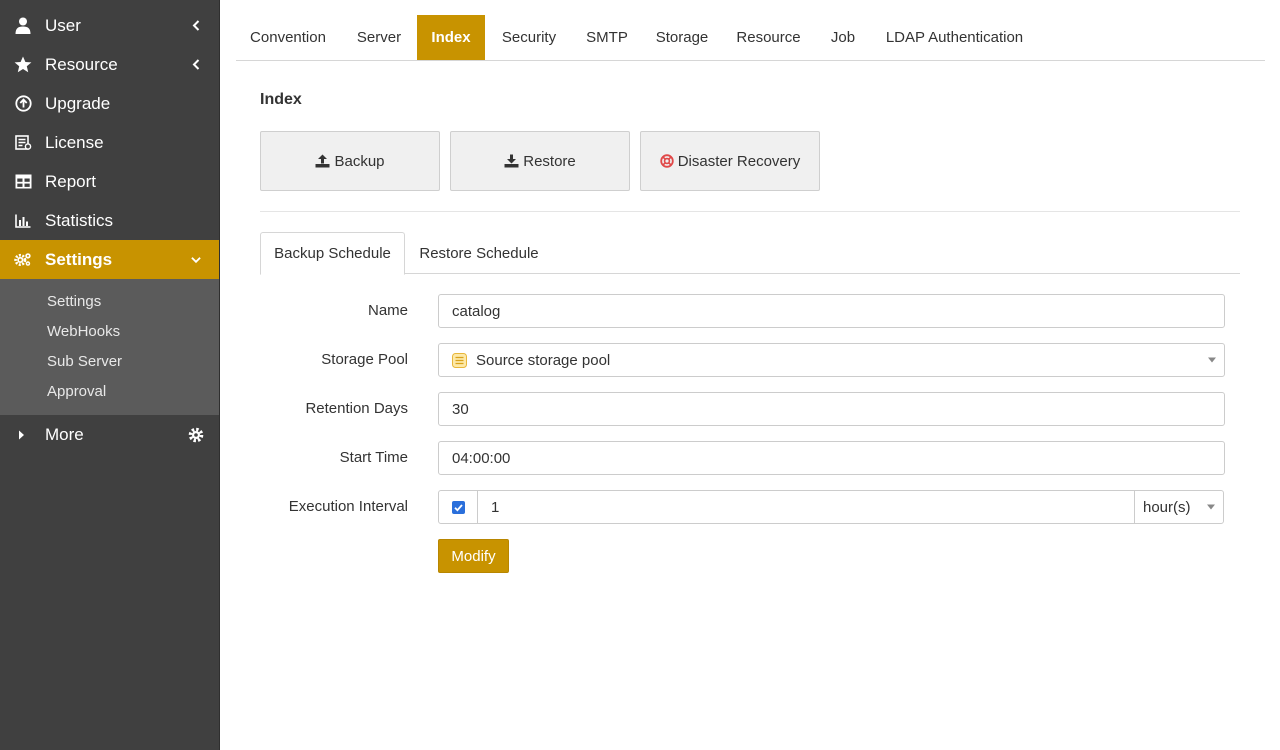 Image resolution: width=1280 pixels, height=750 pixels. Describe the element at coordinates (109, 25) in the screenshot. I see `sidebar-item-user: User` at that location.